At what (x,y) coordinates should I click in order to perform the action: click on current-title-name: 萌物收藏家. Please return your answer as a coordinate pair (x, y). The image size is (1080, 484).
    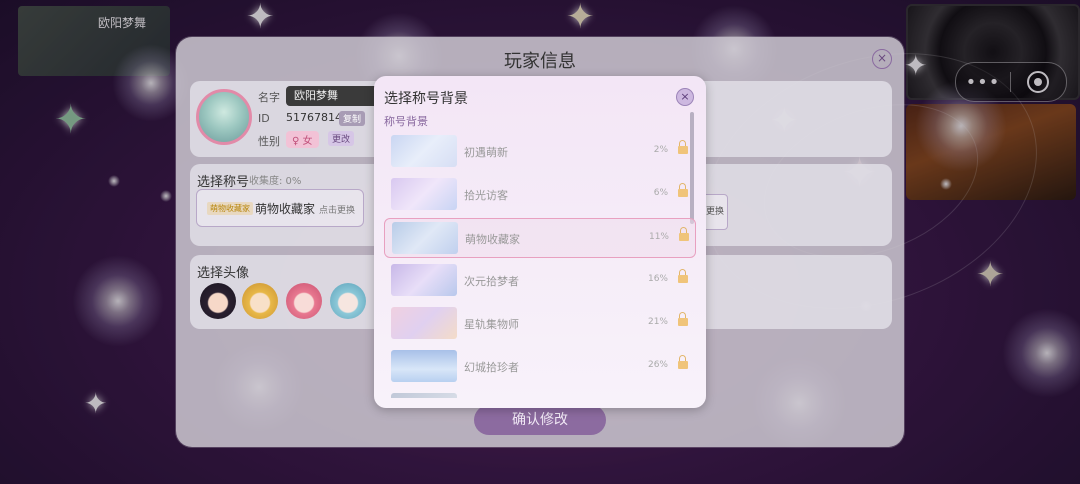
    Looking at the image, I should click on (285, 209).